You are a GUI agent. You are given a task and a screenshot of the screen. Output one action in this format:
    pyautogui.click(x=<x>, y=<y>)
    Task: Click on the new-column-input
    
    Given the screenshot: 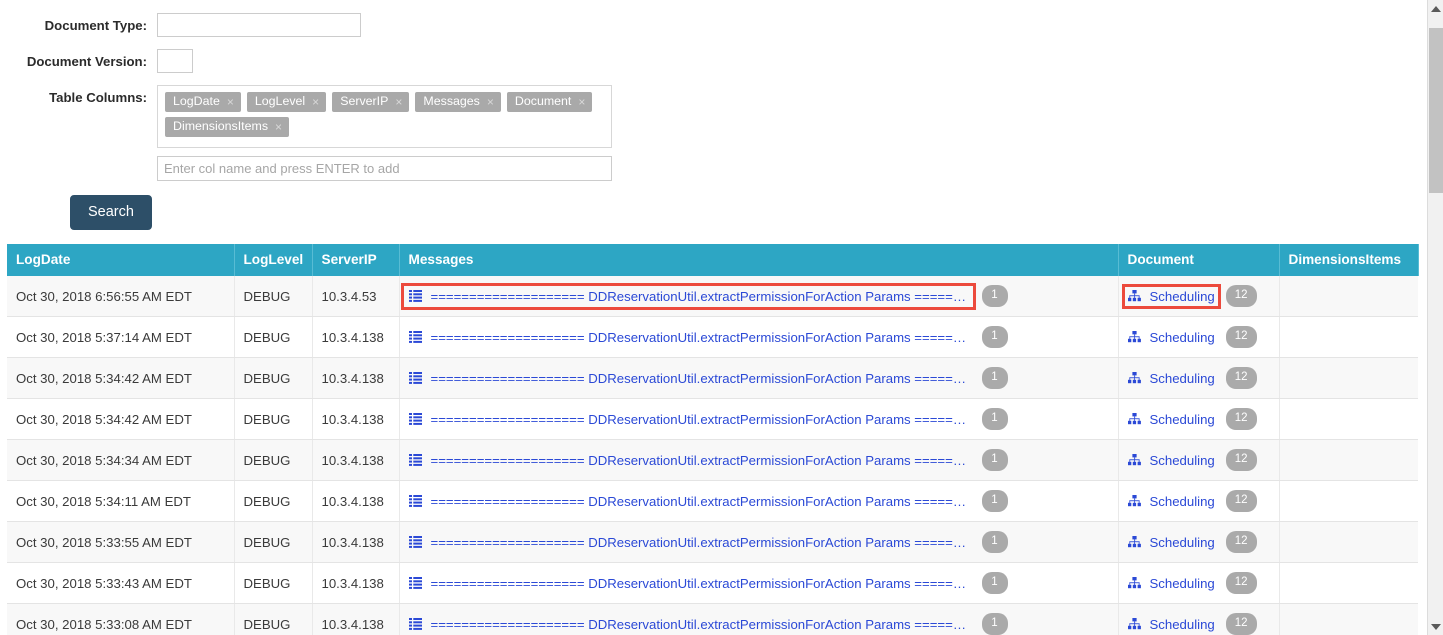 What is the action you would take?
    pyautogui.click(x=384, y=168)
    